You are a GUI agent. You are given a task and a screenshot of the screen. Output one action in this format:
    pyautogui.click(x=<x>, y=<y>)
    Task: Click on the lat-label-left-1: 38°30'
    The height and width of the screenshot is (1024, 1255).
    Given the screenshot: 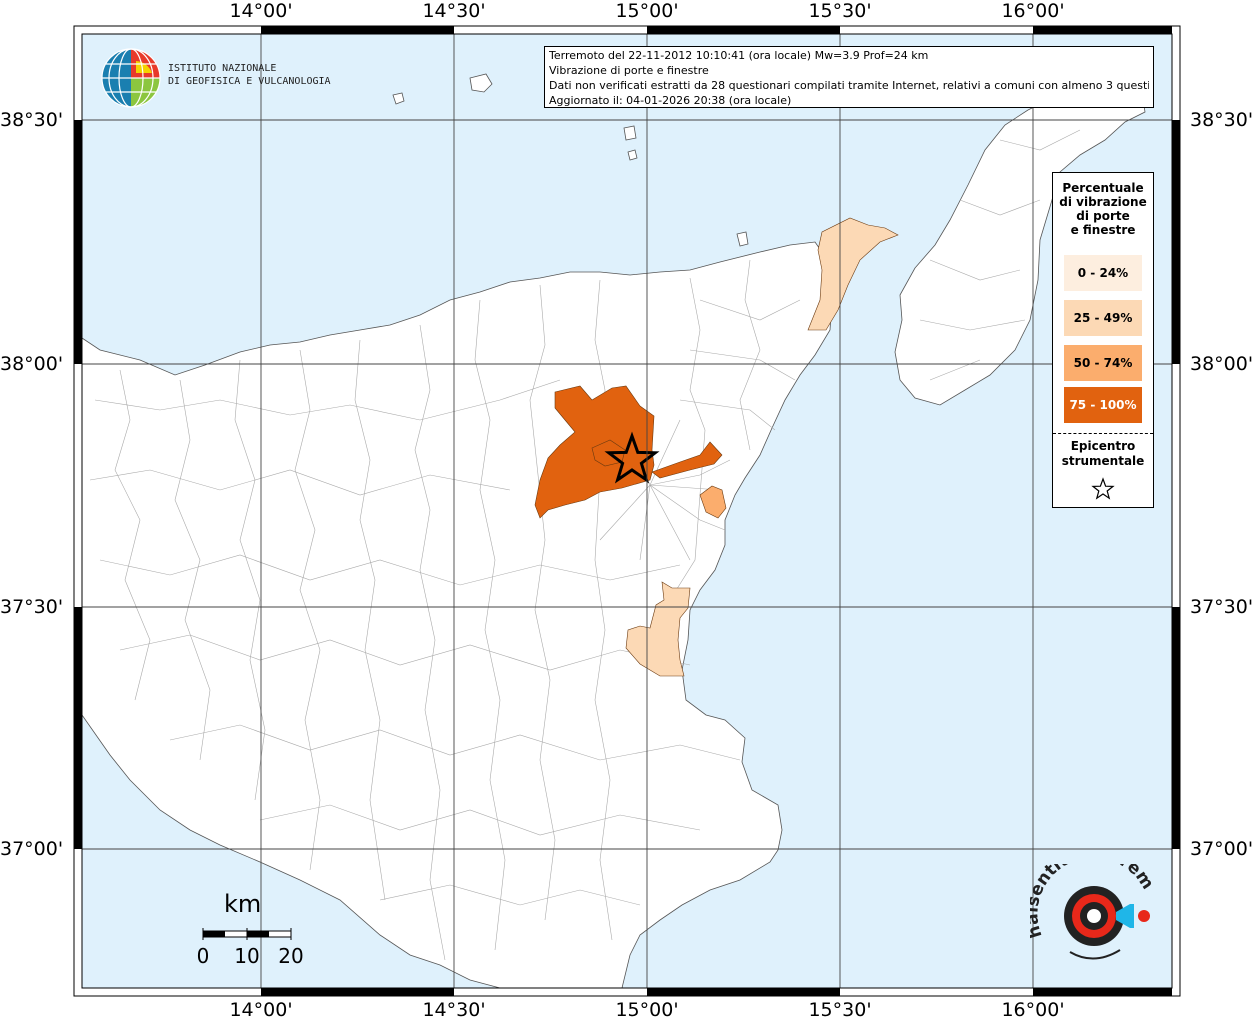 What is the action you would take?
    pyautogui.click(x=32, y=120)
    